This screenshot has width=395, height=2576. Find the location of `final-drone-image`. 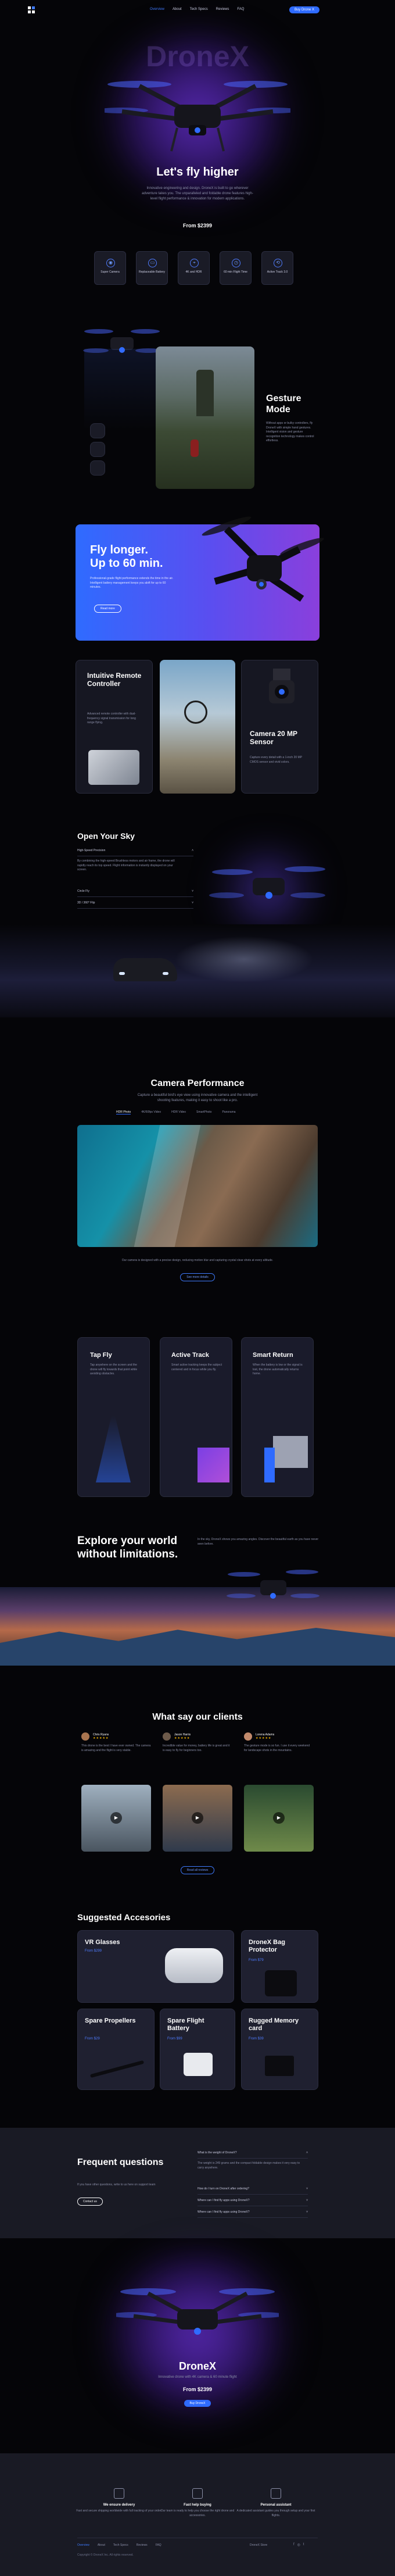

final-drone-image is located at coordinates (198, 2311).